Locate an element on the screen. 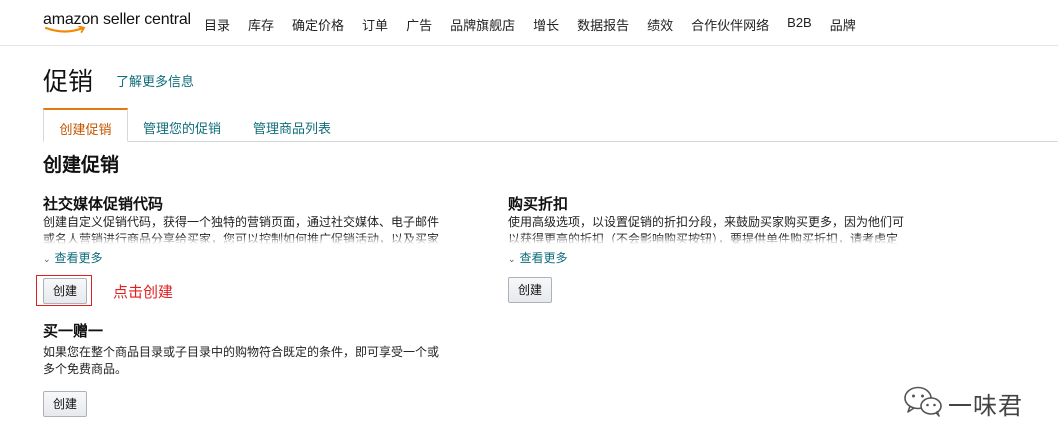  nav-advertising: 广告 is located at coordinates (419, 24).